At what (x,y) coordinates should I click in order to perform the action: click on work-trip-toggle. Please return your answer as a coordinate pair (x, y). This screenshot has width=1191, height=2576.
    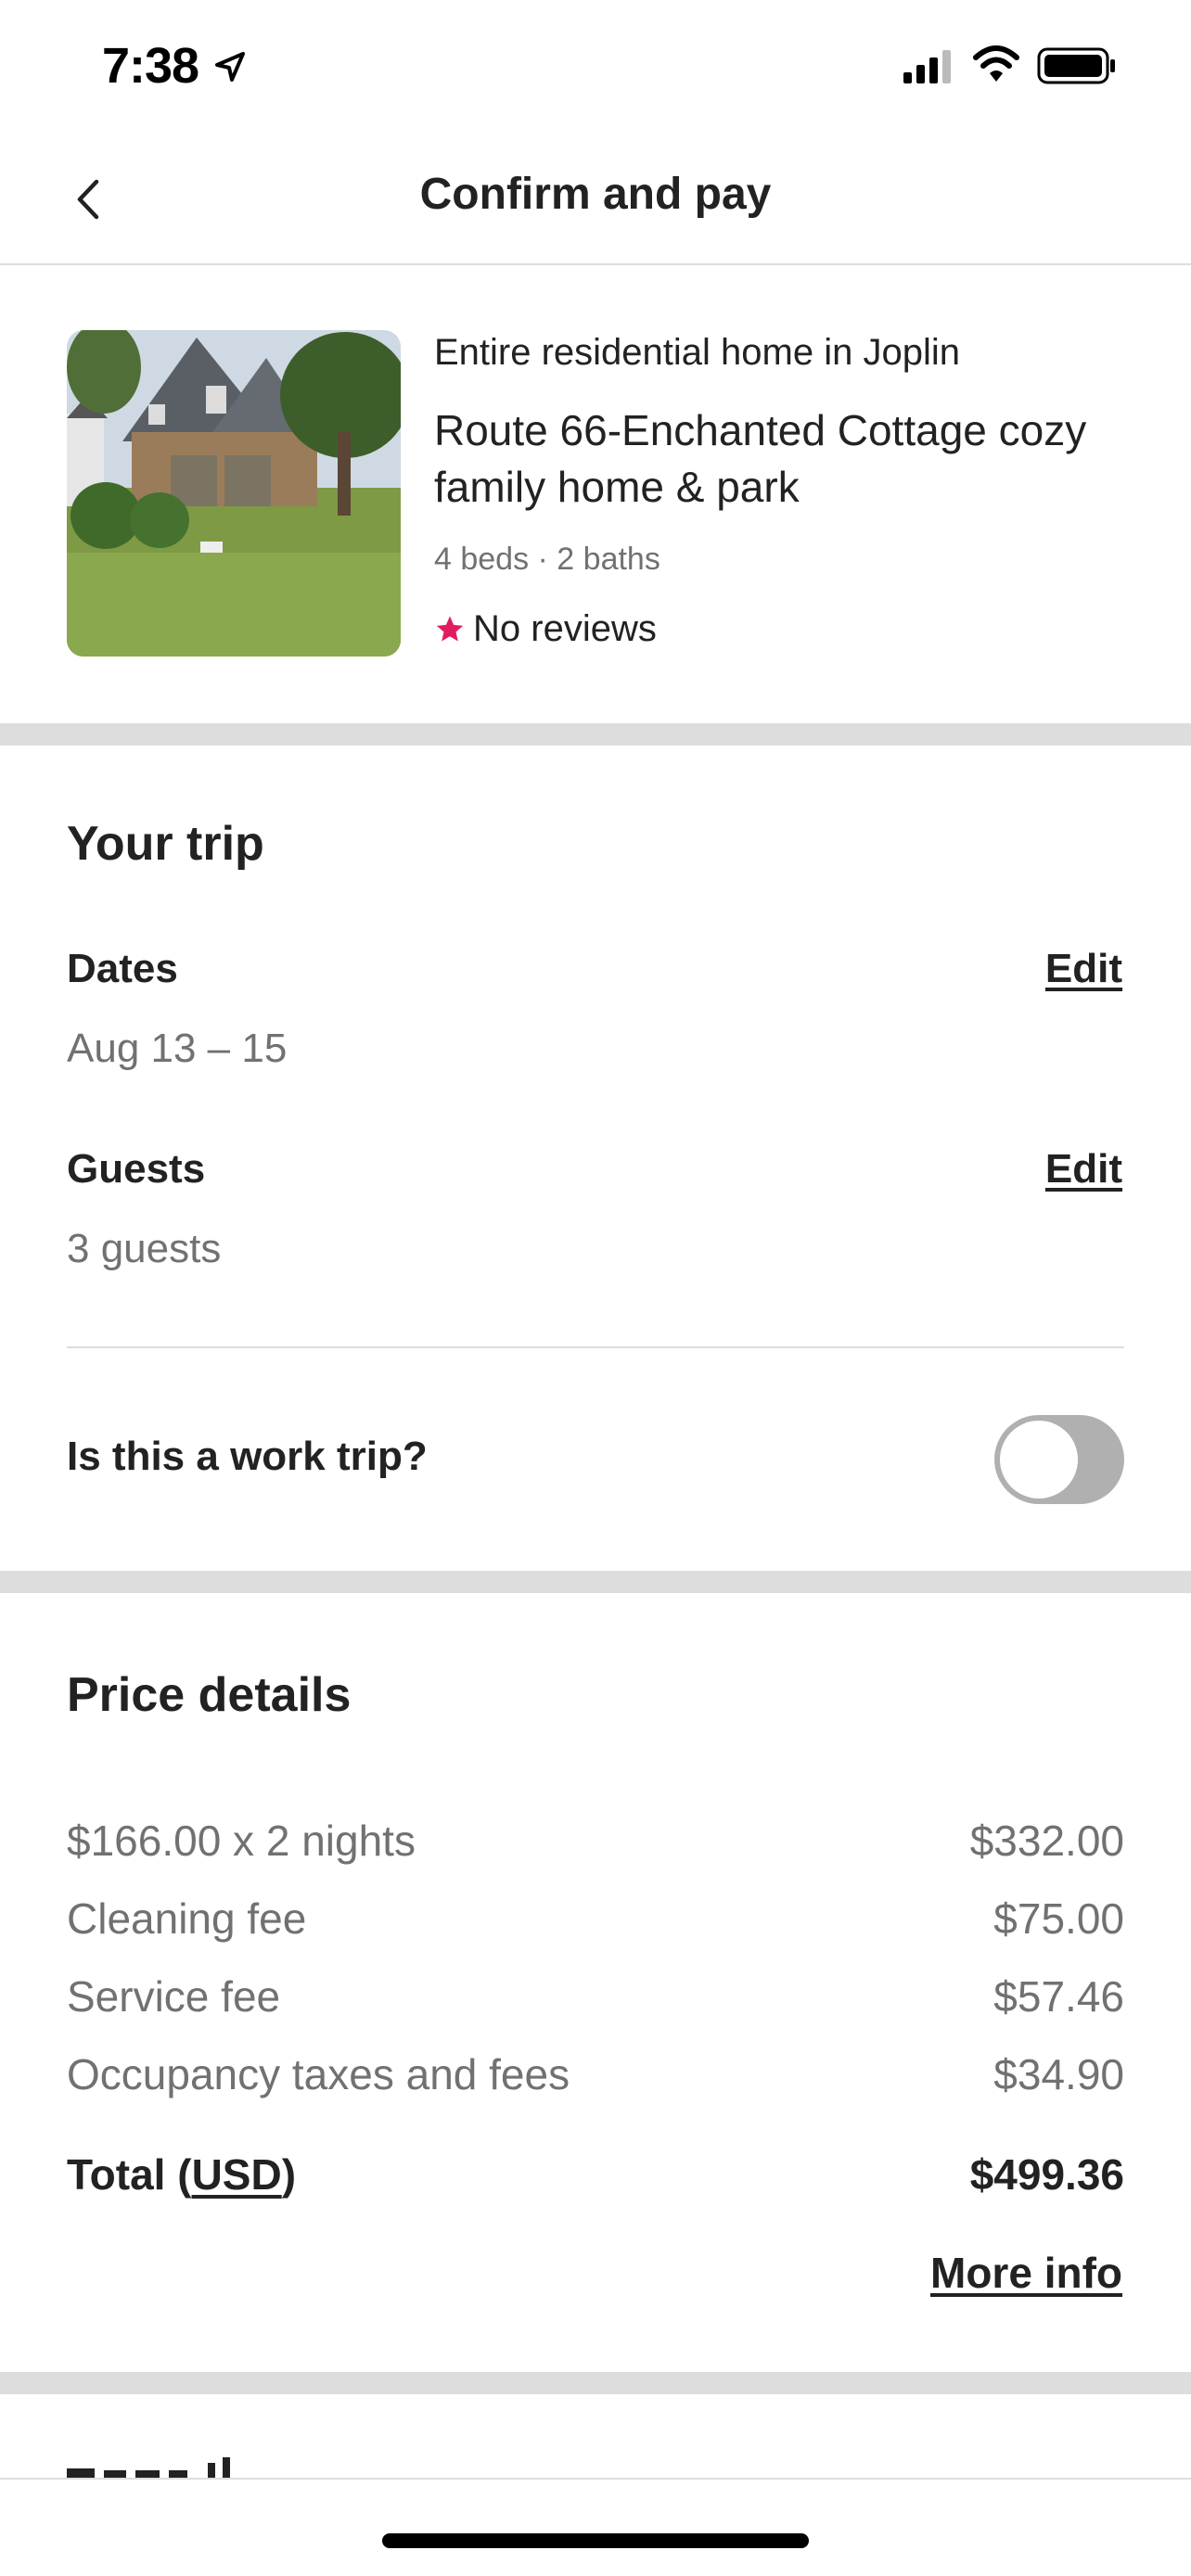
    Looking at the image, I should click on (1059, 1459).